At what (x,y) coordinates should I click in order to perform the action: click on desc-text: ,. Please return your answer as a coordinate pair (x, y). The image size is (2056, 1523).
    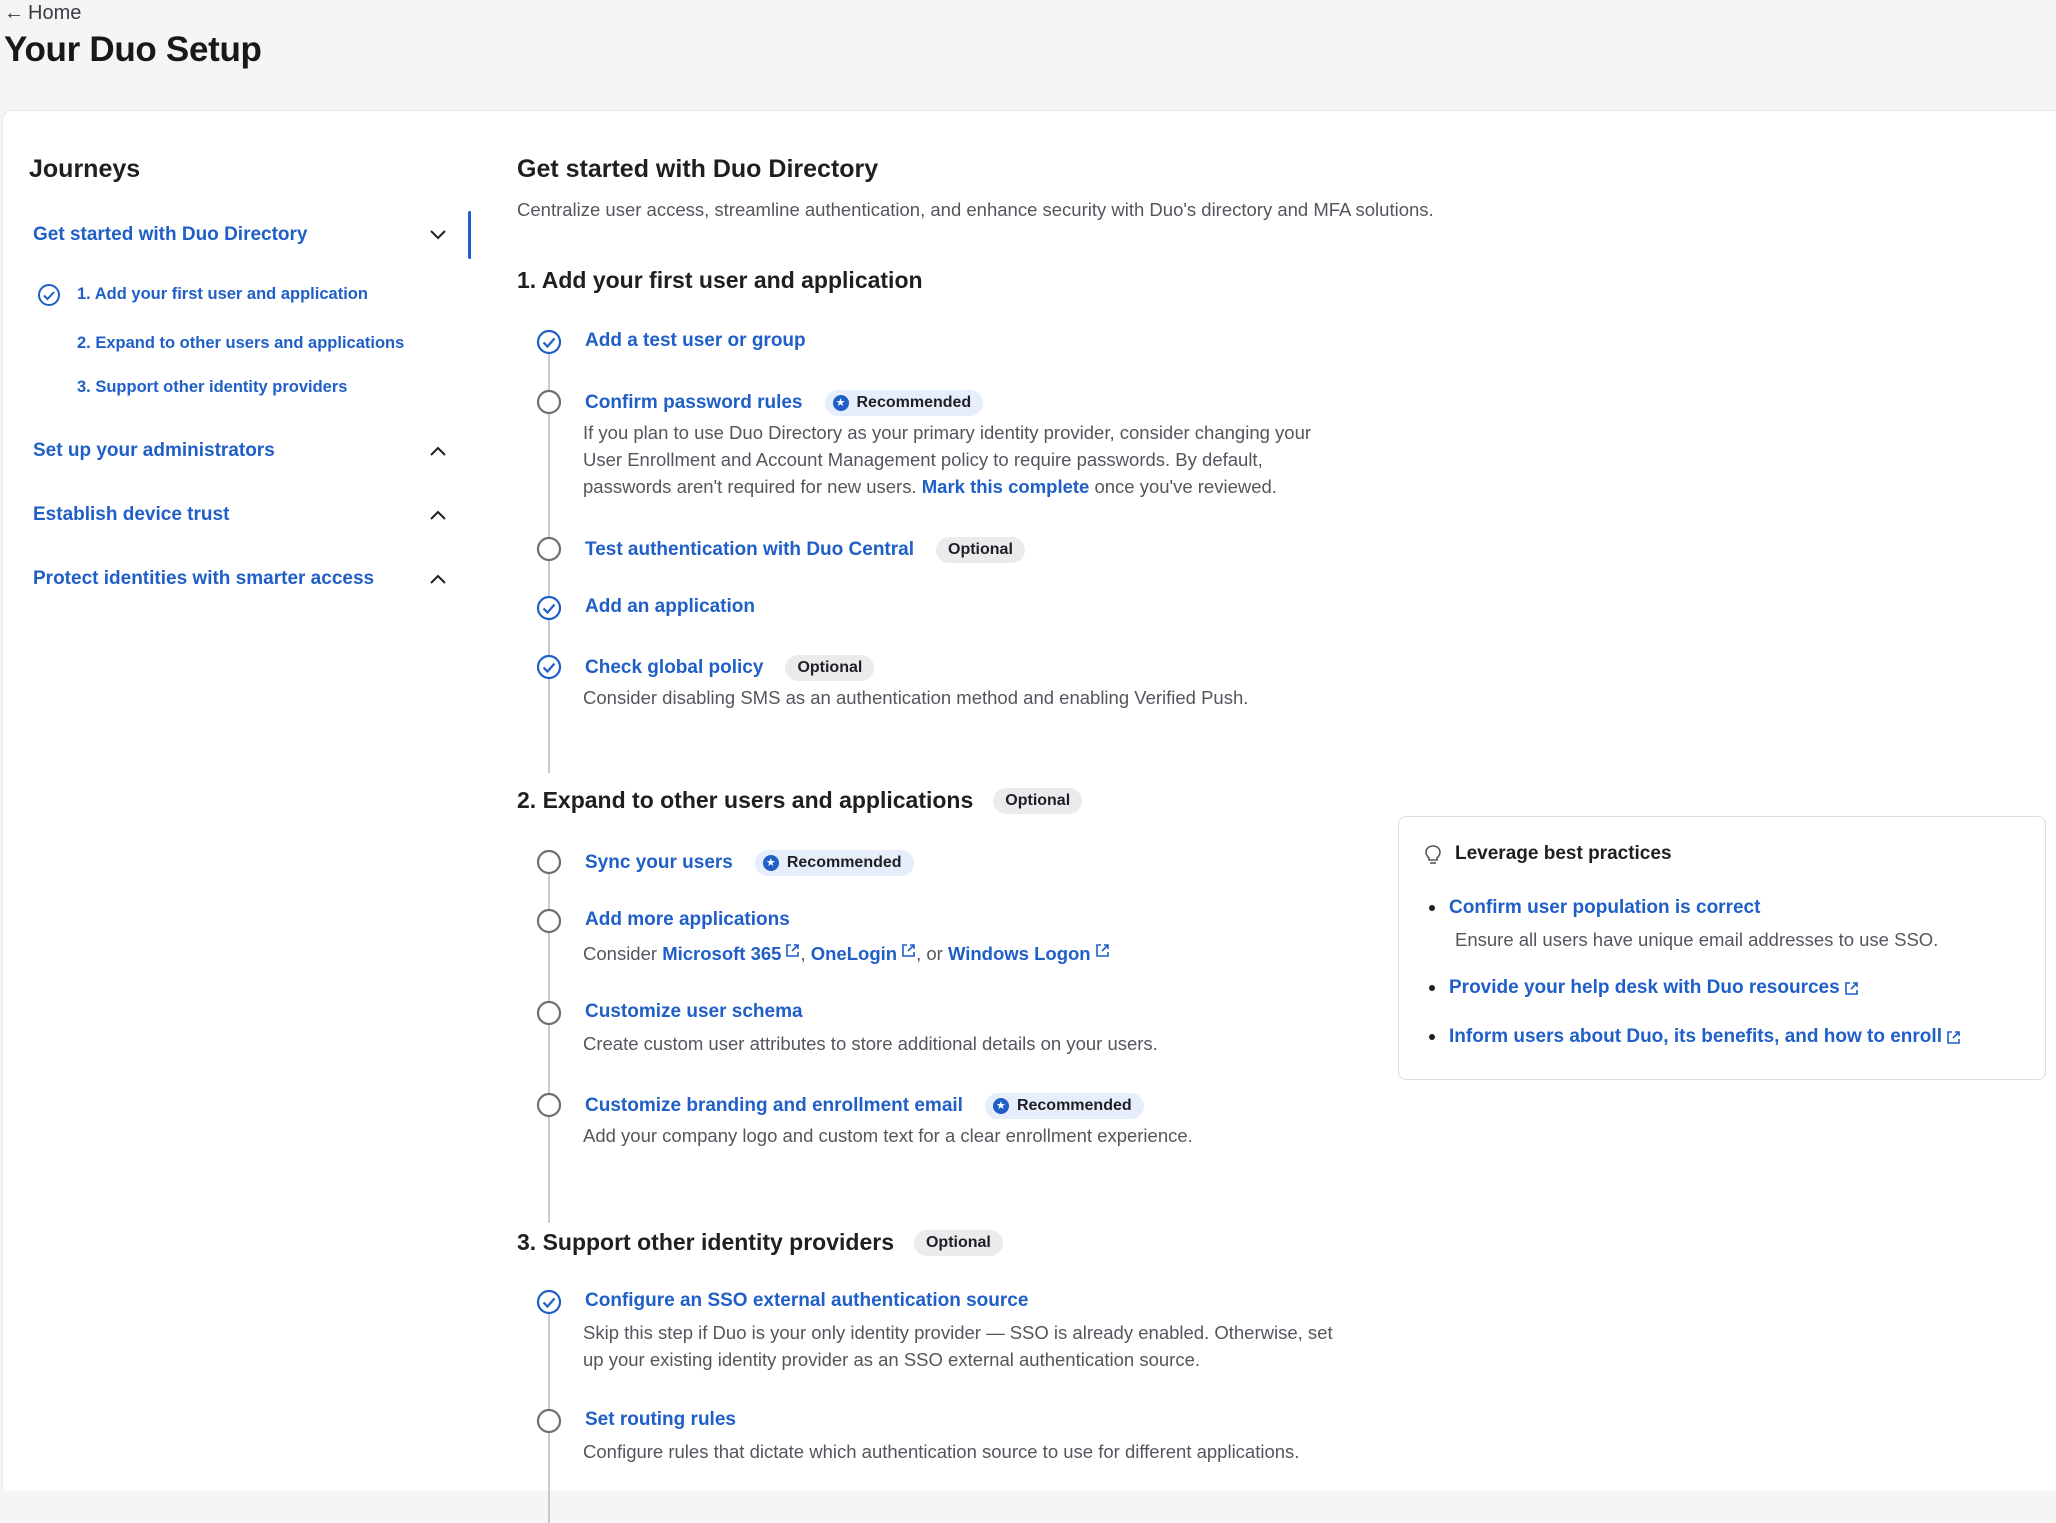
    Looking at the image, I should click on (805, 953).